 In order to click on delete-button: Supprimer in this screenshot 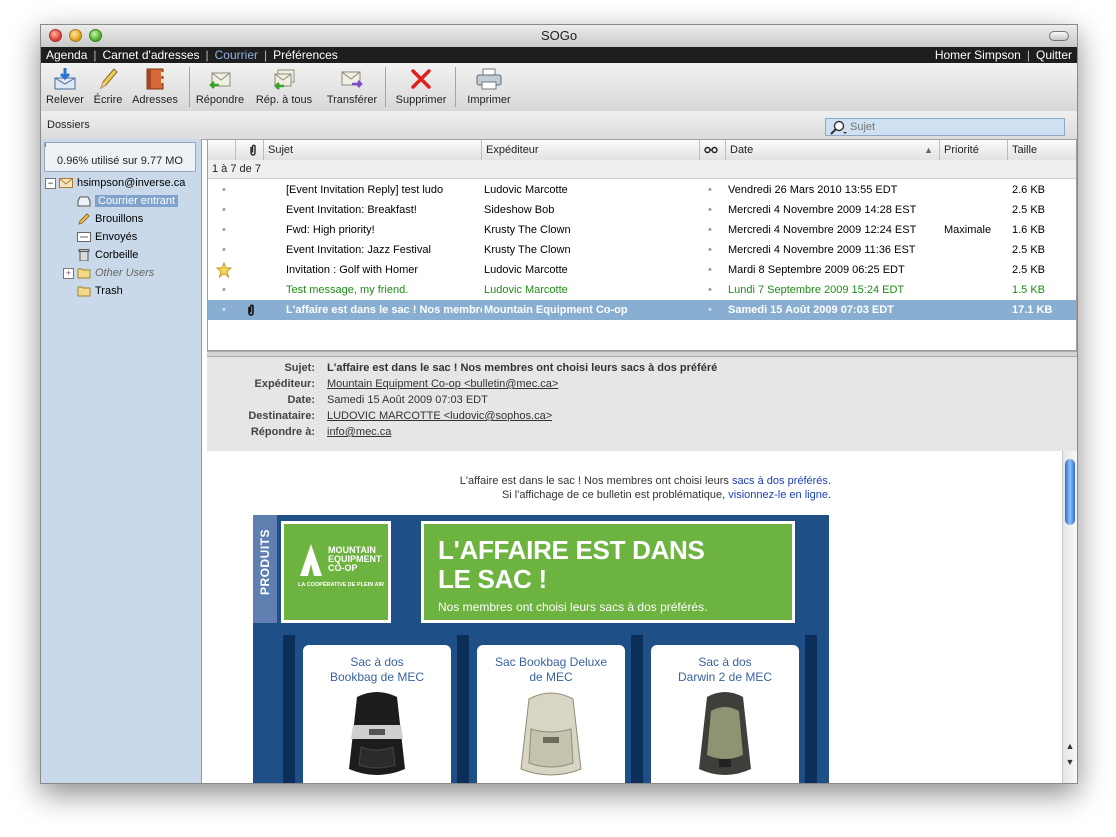, I will do `click(421, 86)`.